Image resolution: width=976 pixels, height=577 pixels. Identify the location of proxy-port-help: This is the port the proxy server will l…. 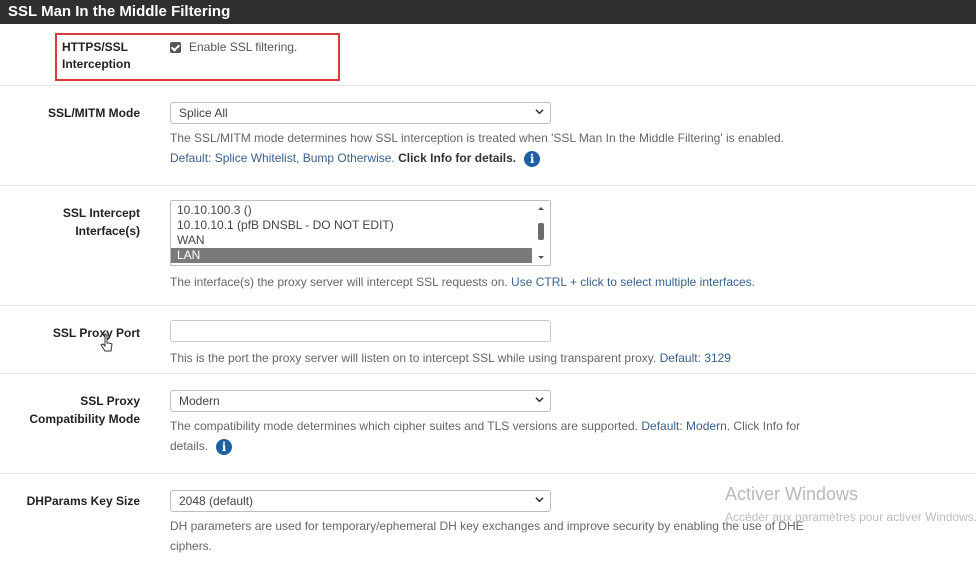
(450, 358).